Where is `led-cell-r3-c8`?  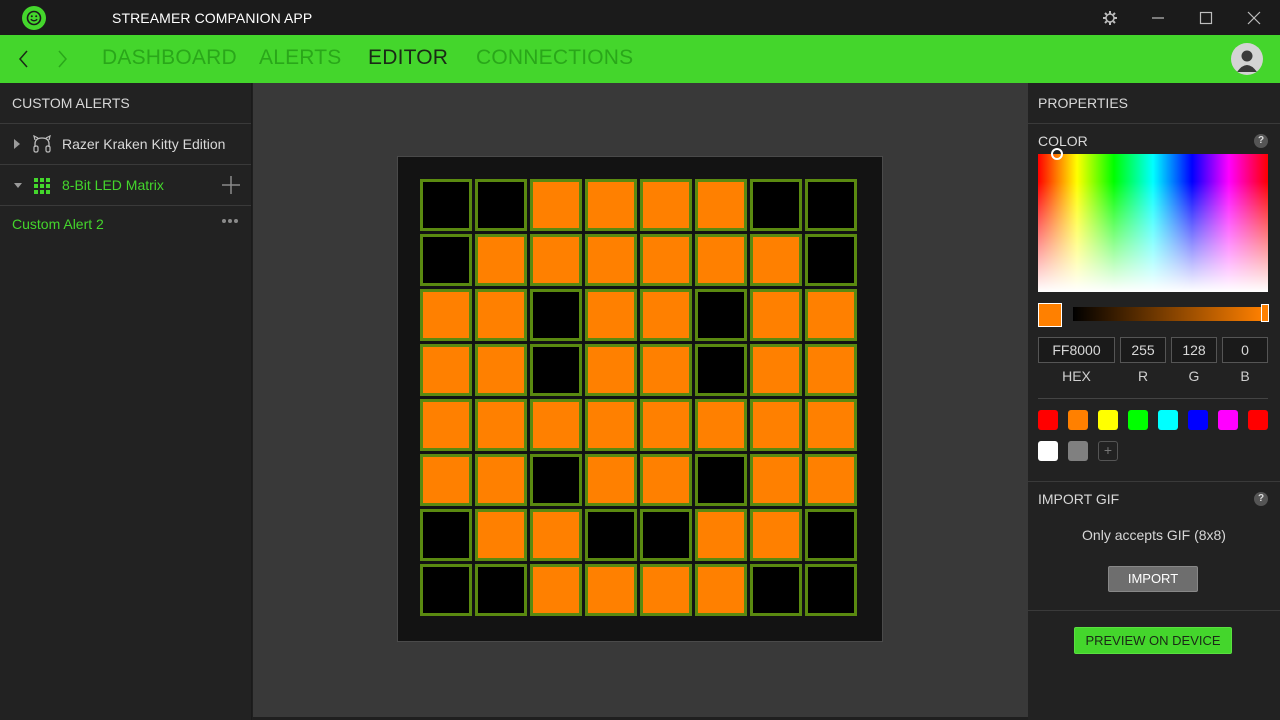 led-cell-r3-c8 is located at coordinates (831, 315).